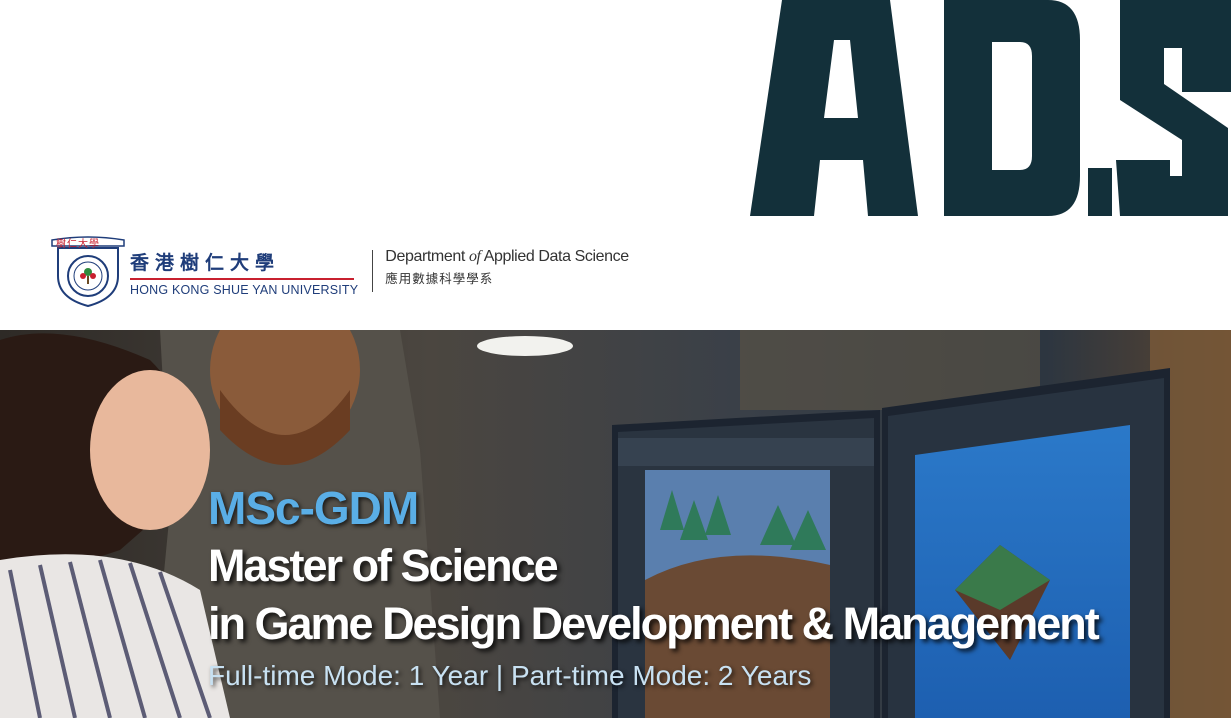 This screenshot has height=718, width=1231. I want to click on university-name-cn: 香港樹仁大學, so click(205, 263).